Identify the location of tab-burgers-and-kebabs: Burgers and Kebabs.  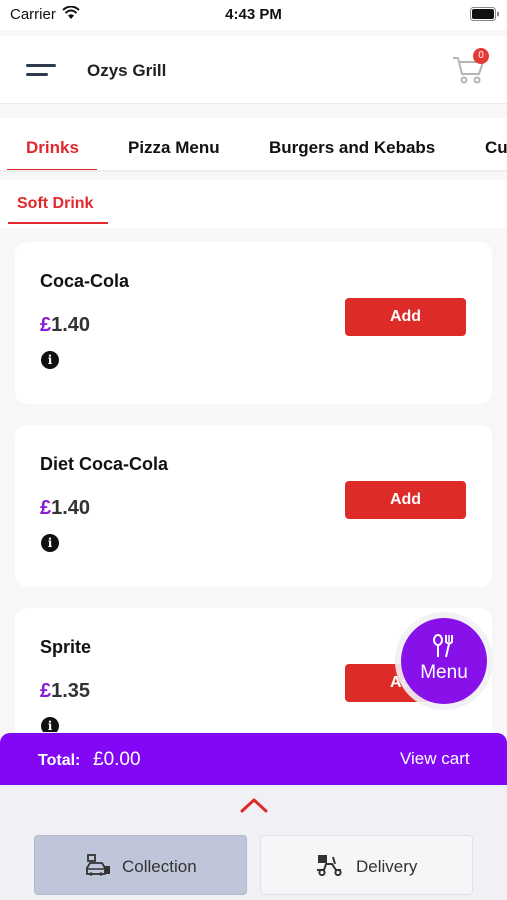
(352, 148).